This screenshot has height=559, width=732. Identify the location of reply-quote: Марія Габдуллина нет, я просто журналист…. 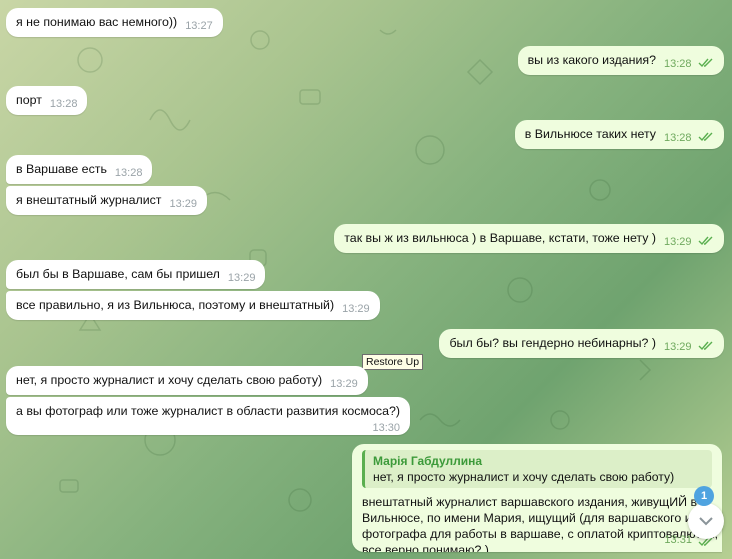
(537, 469).